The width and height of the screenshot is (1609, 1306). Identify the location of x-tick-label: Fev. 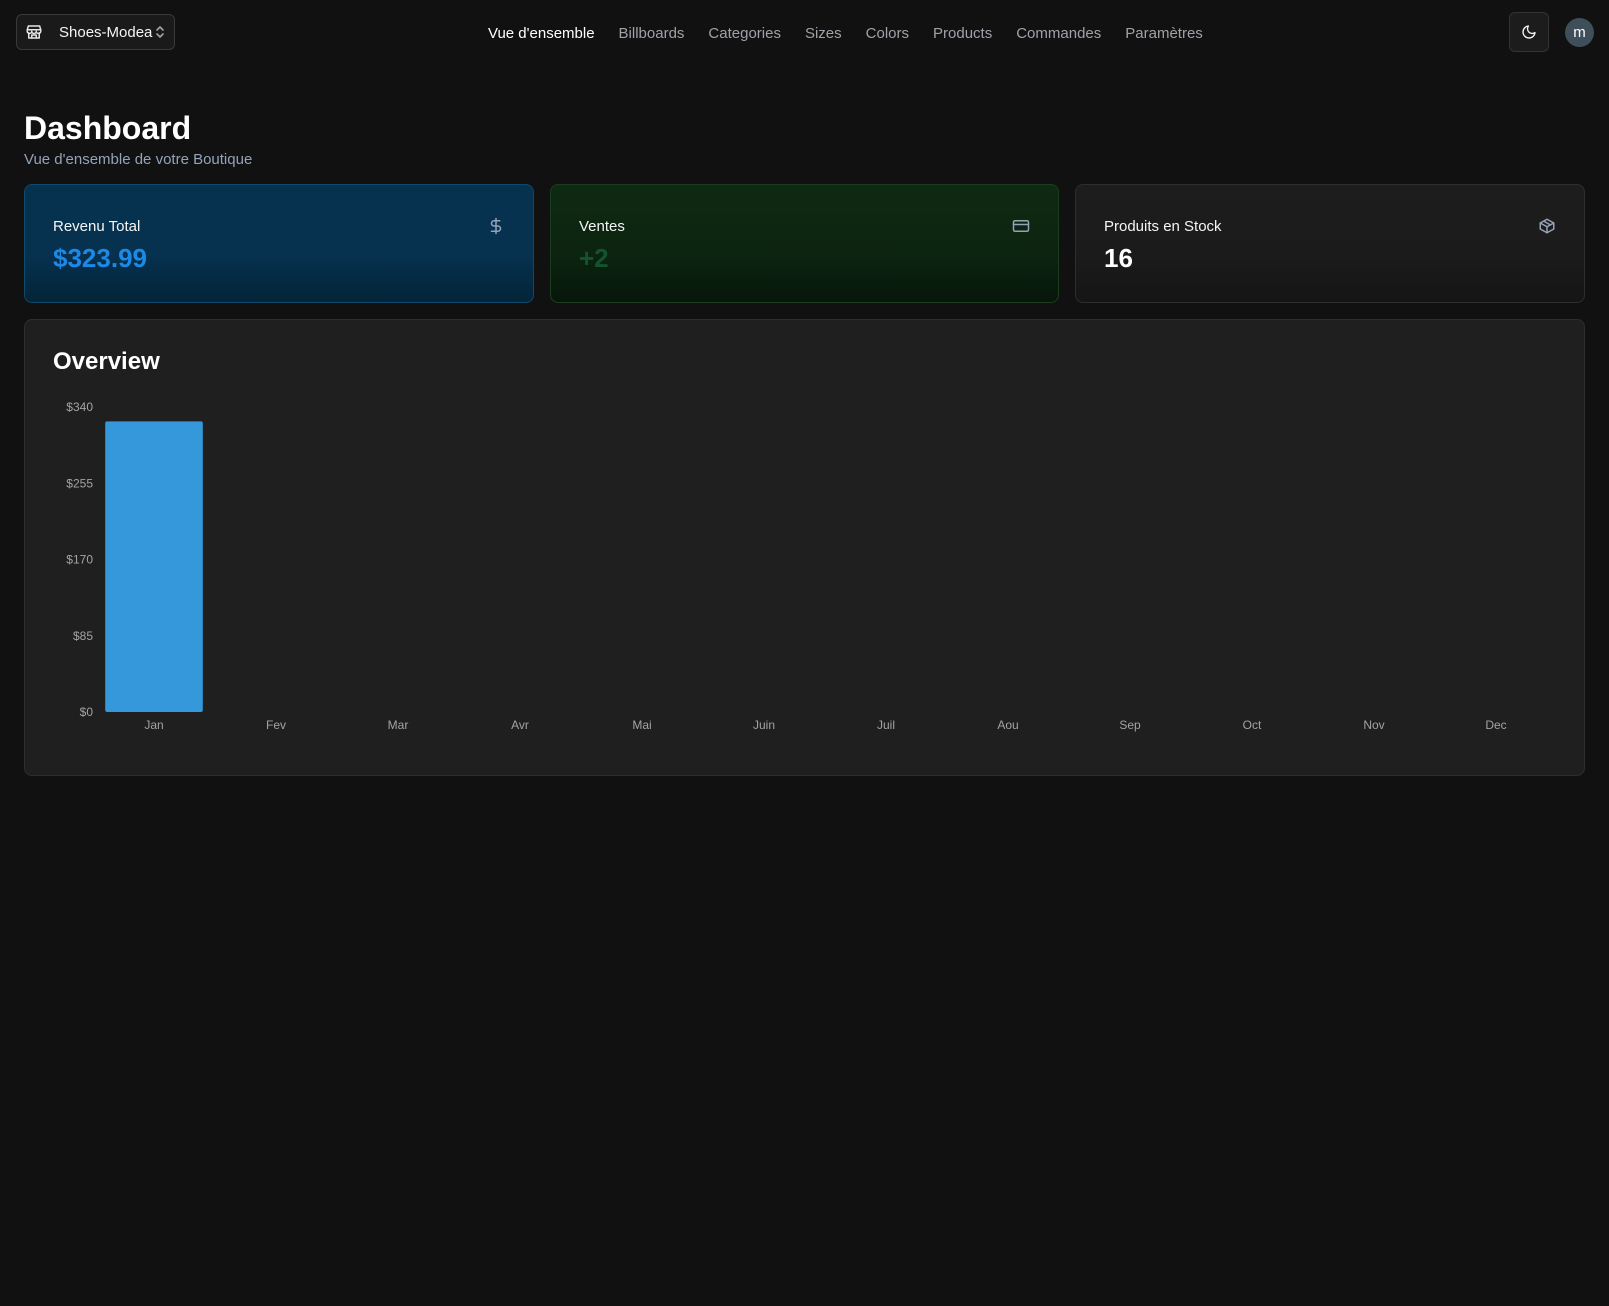
(276, 725).